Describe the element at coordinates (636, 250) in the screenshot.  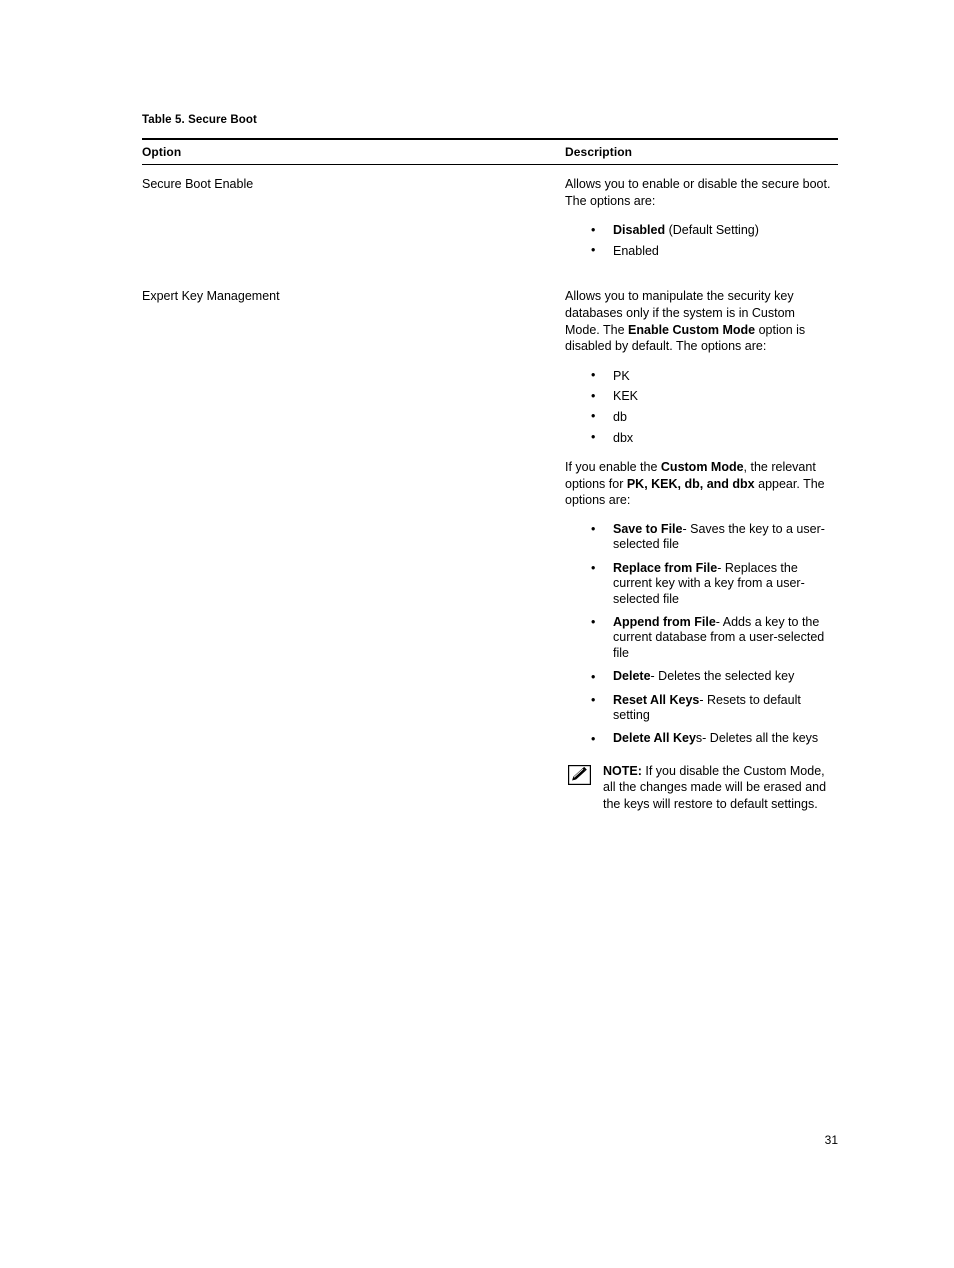
I see `list-item-text: Enabled` at that location.